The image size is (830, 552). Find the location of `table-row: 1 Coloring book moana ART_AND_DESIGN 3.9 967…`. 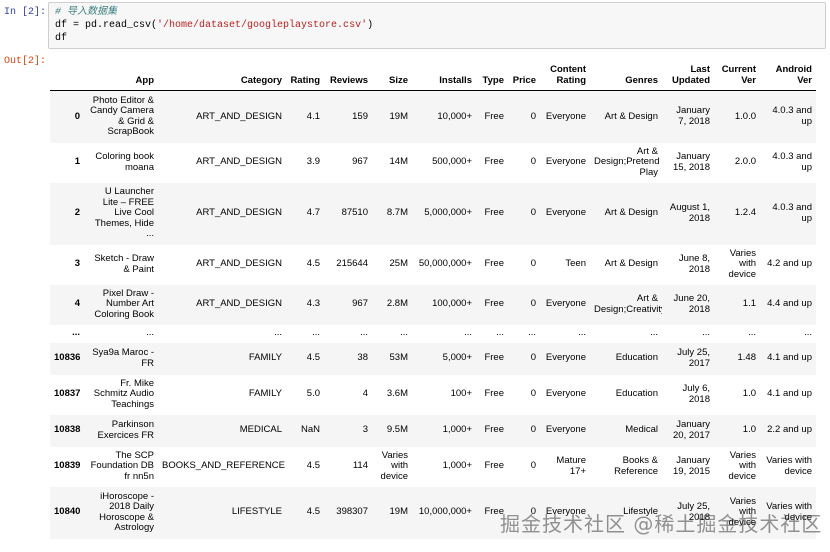

table-row: 1 Coloring book moana ART_AND_DESIGN 3.9 967… is located at coordinates (433, 162).